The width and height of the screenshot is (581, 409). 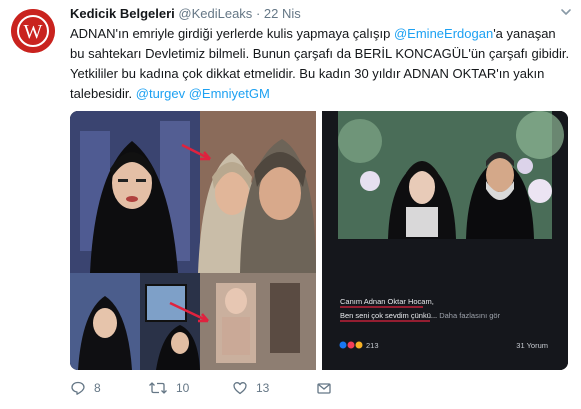 What do you see at coordinates (359, 345) in the screenshot?
I see `haha-reaction-icon` at bounding box center [359, 345].